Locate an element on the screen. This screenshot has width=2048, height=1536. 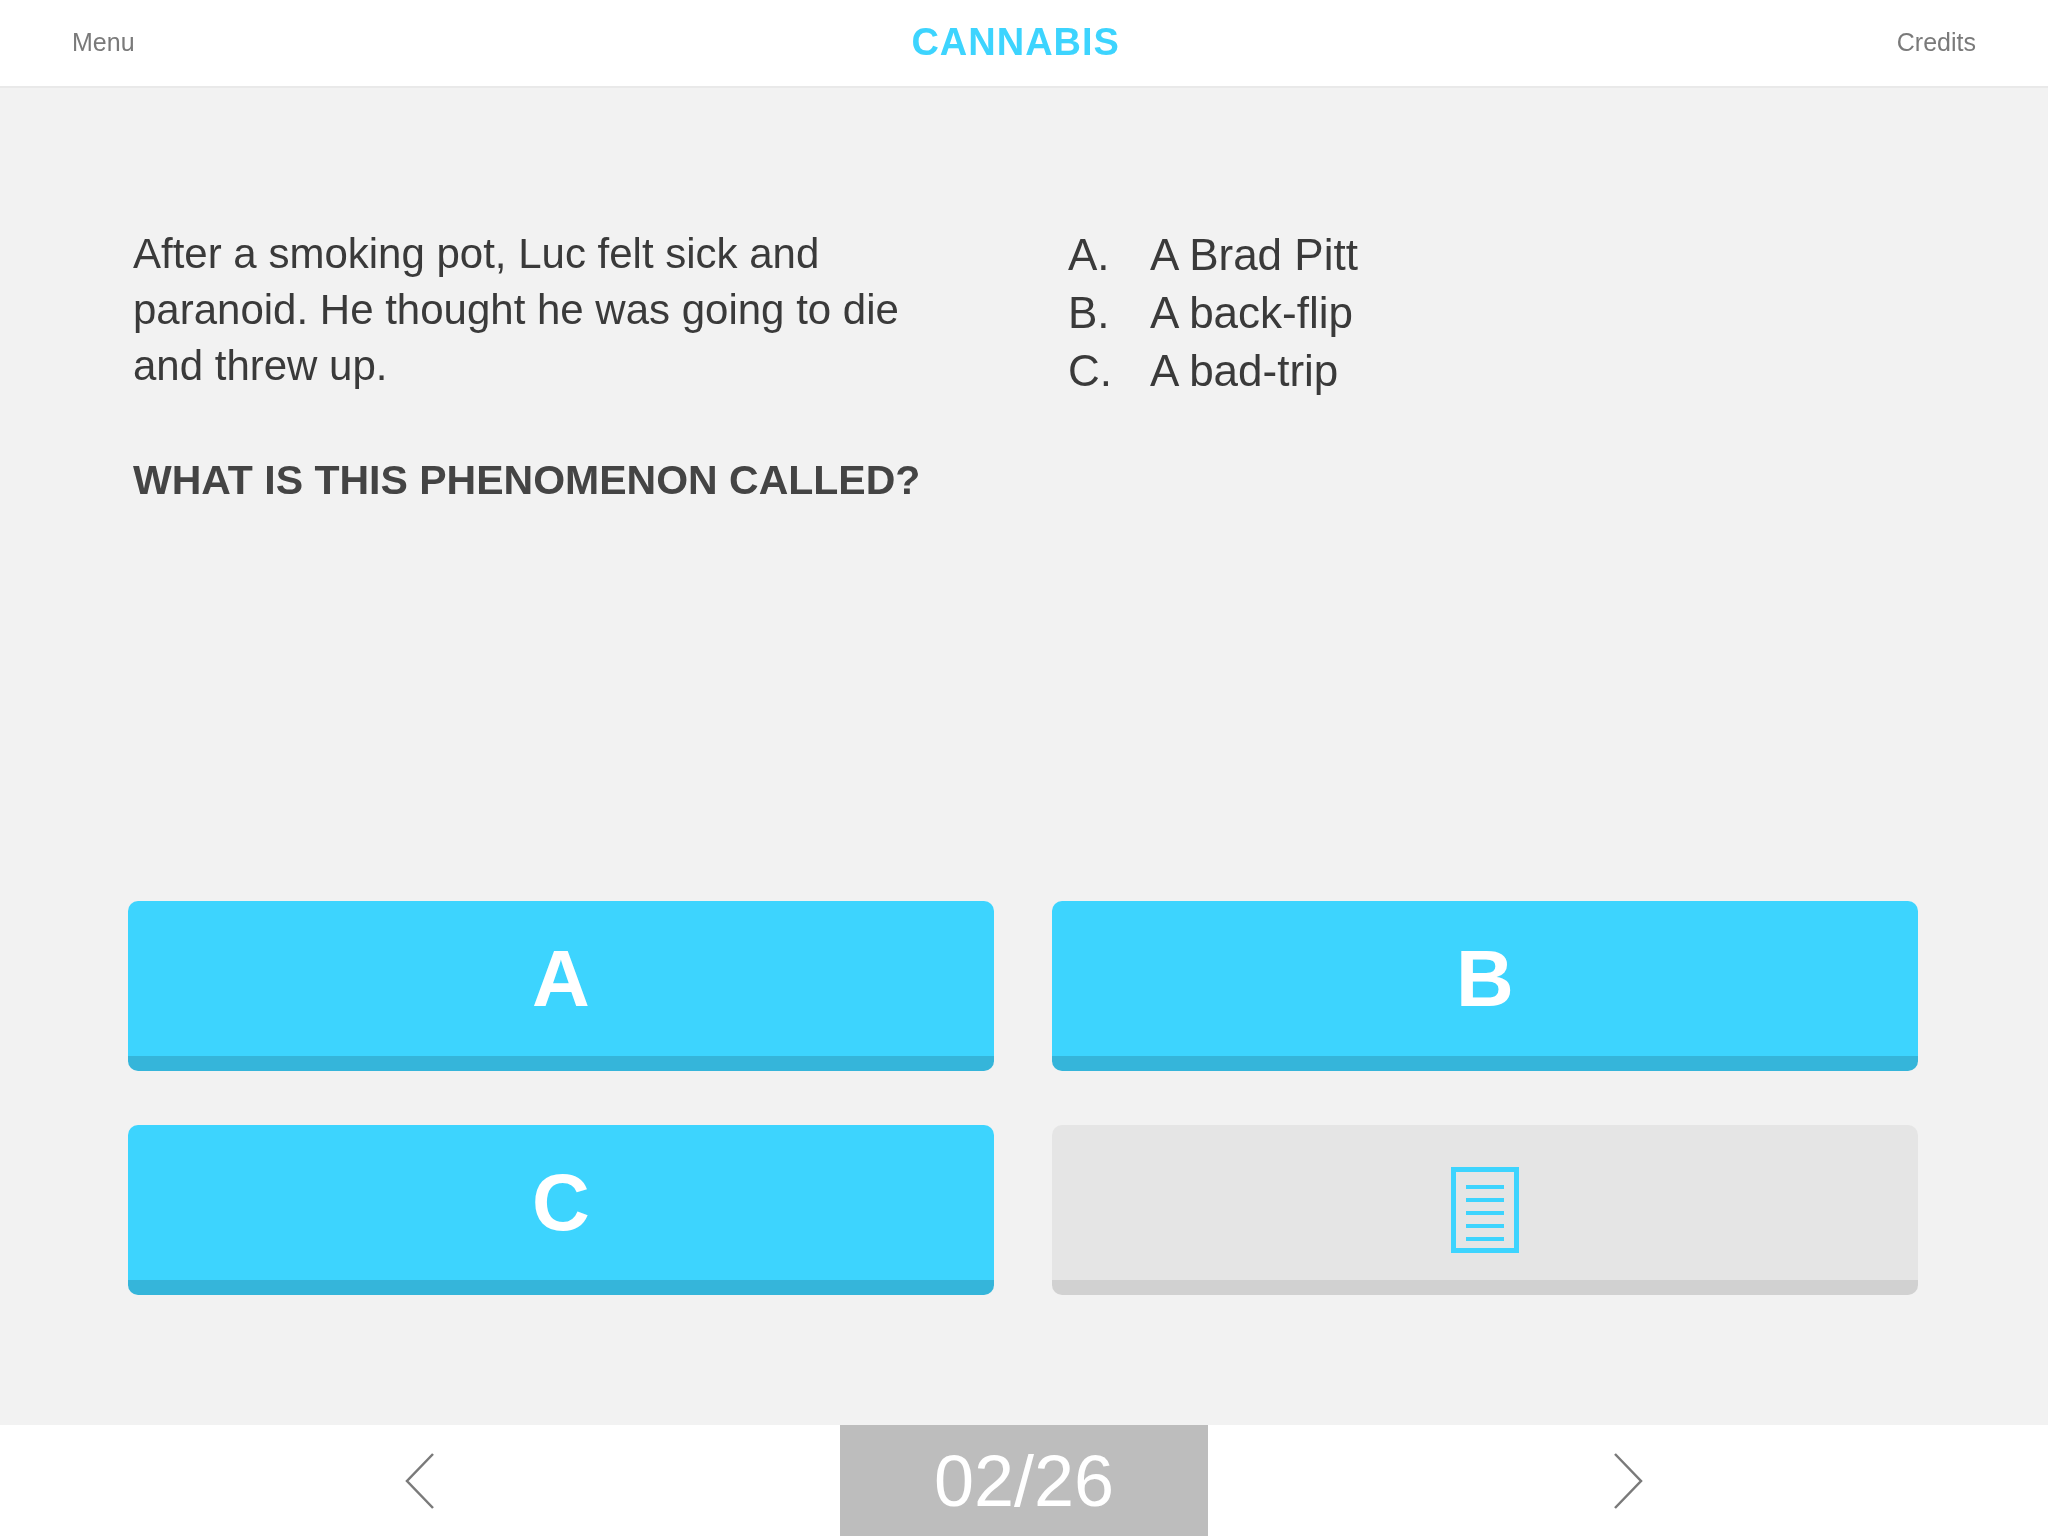
option-letter: B. is located at coordinates (1089, 313).